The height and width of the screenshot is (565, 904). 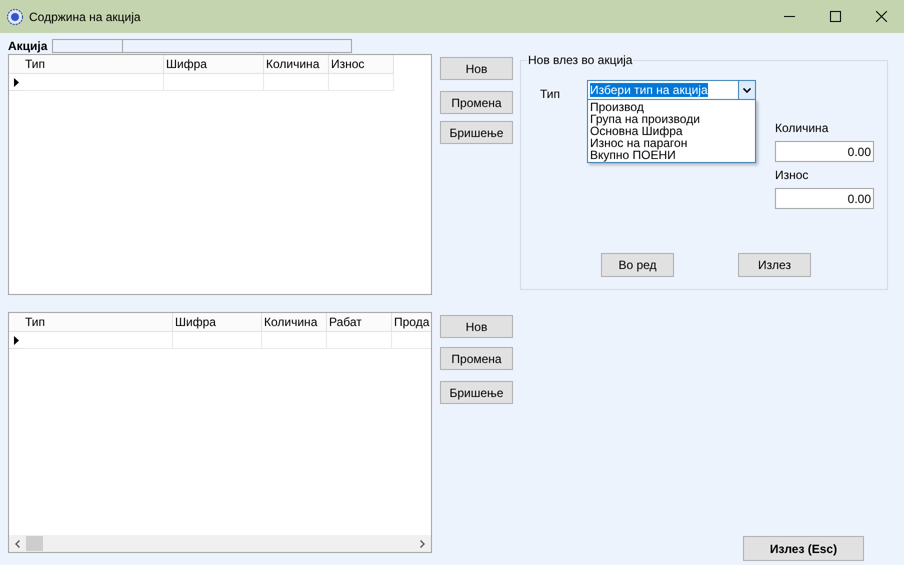 I want to click on action-code-field, so click(x=87, y=46).